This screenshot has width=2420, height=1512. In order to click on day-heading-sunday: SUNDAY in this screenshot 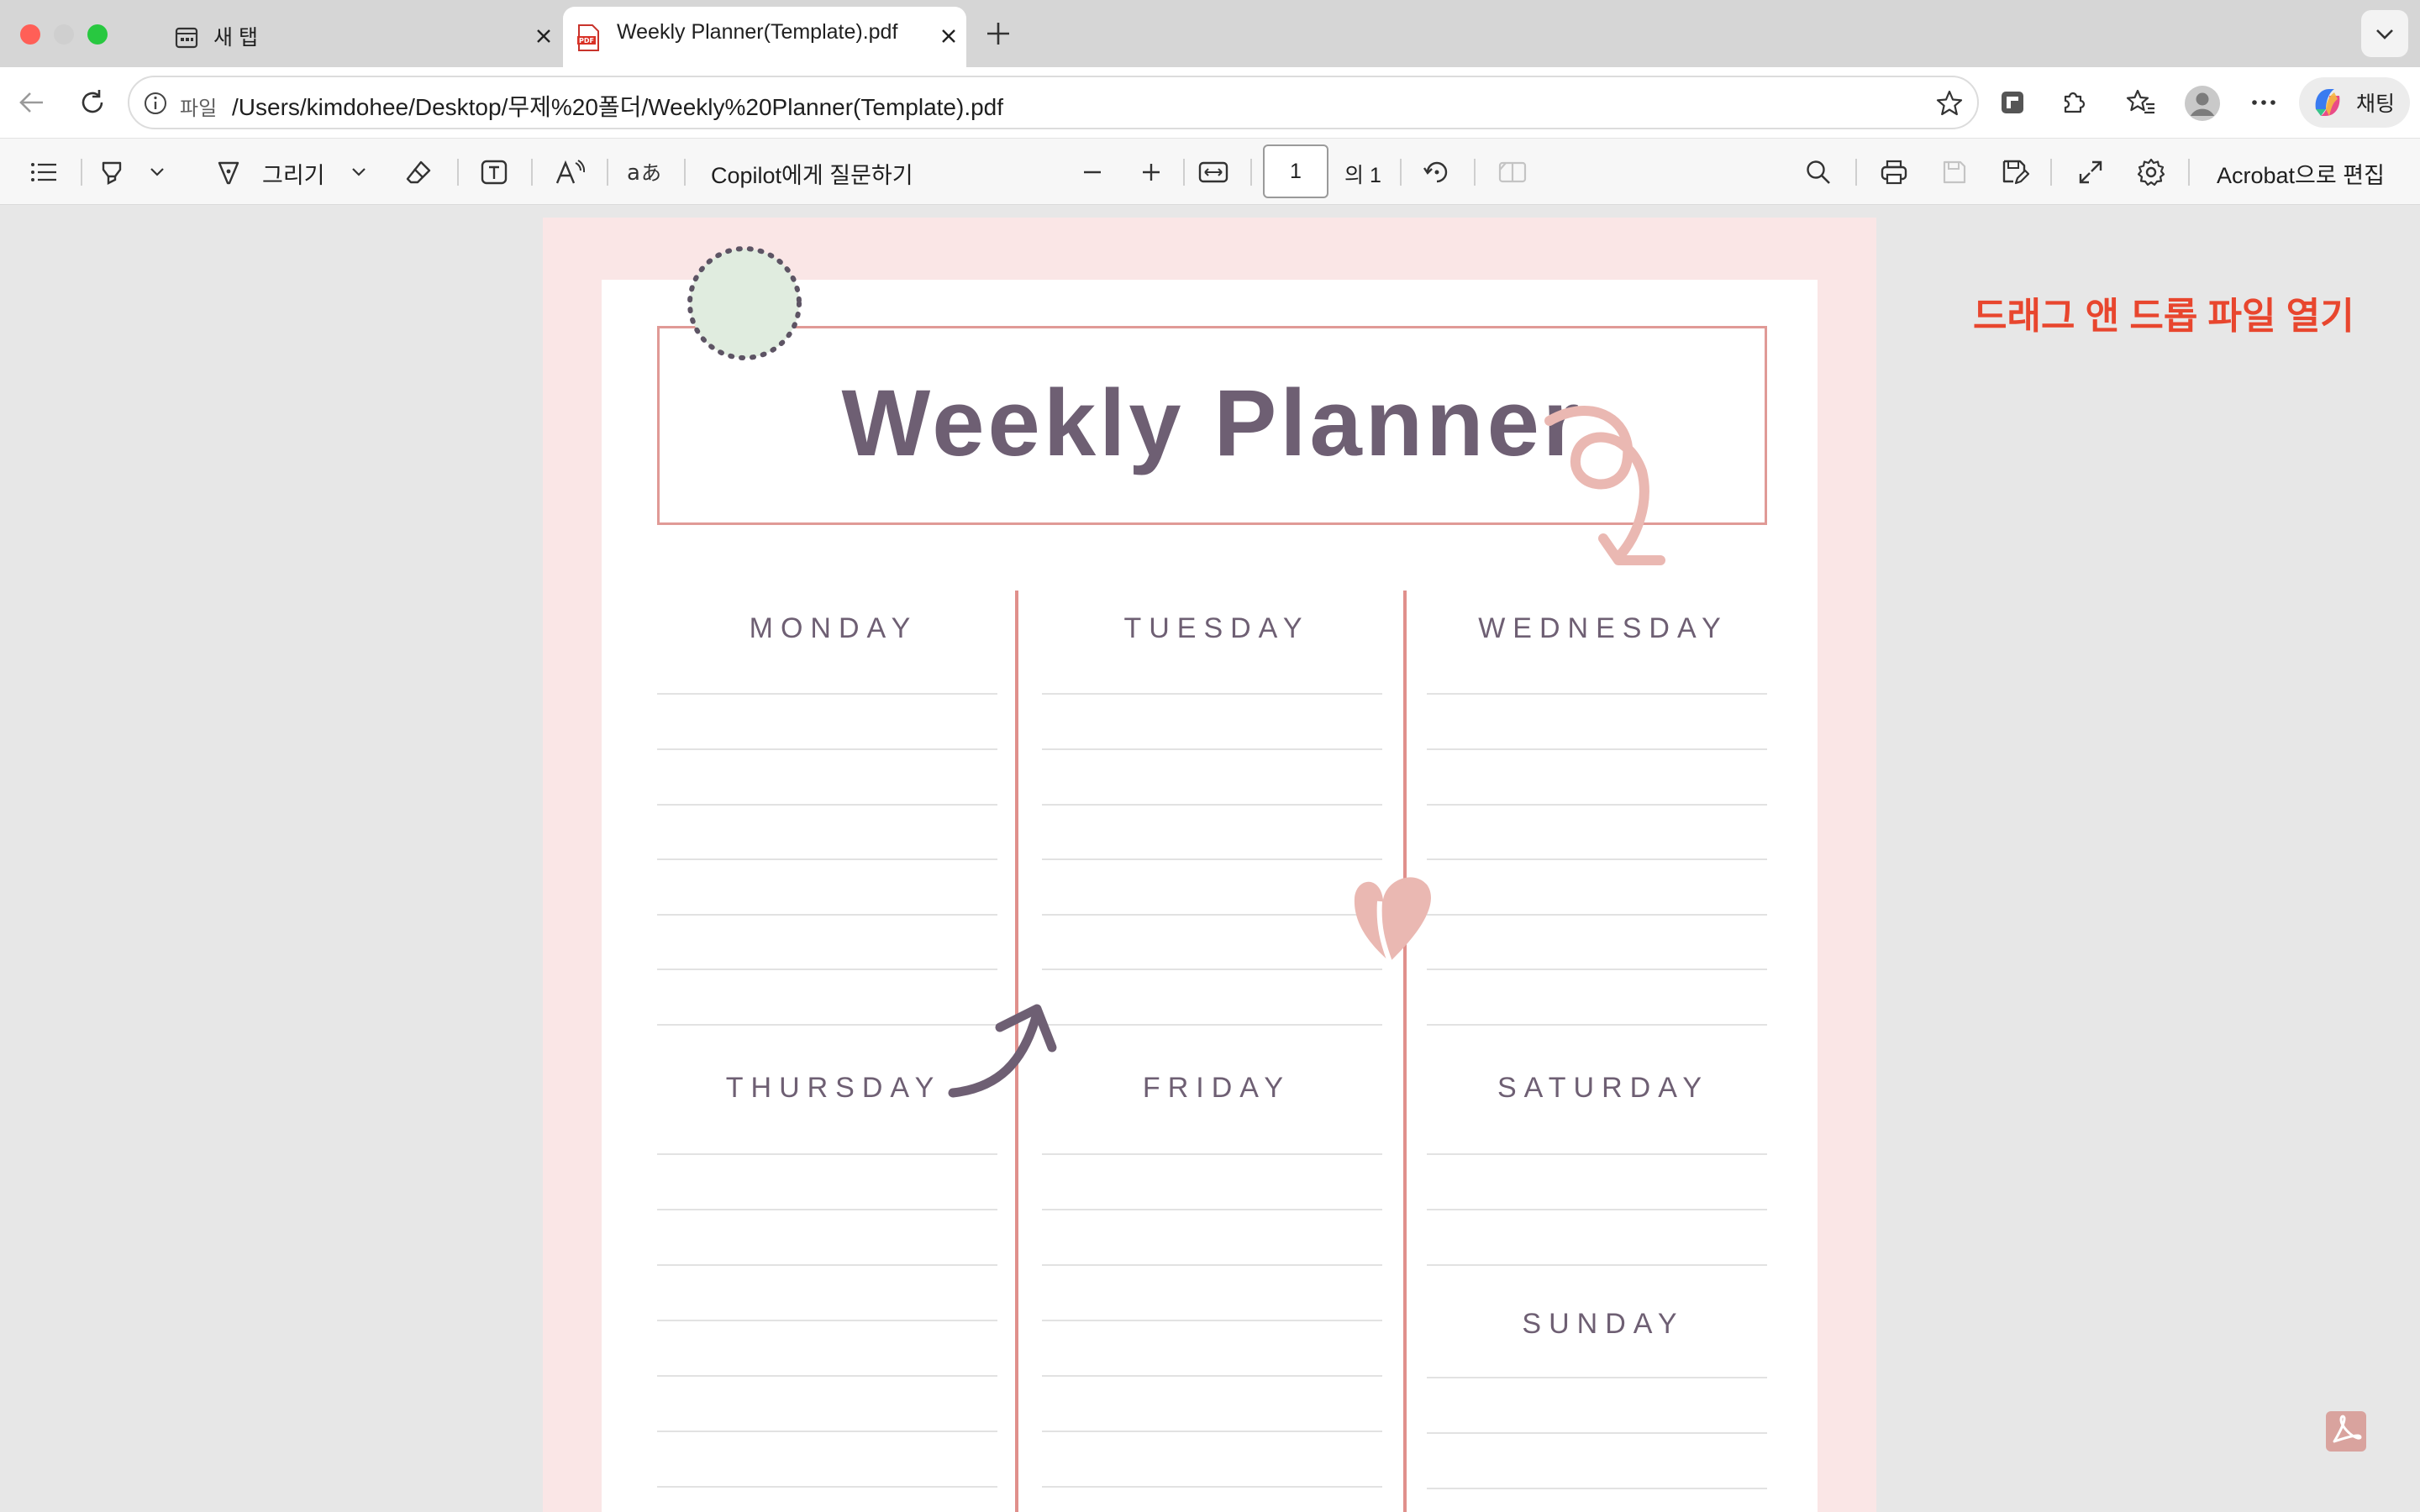, I will do `click(1603, 1324)`.